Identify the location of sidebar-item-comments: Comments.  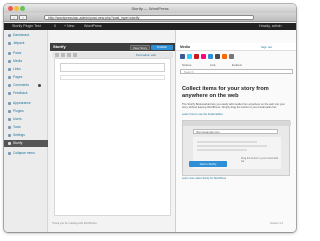
(26, 85).